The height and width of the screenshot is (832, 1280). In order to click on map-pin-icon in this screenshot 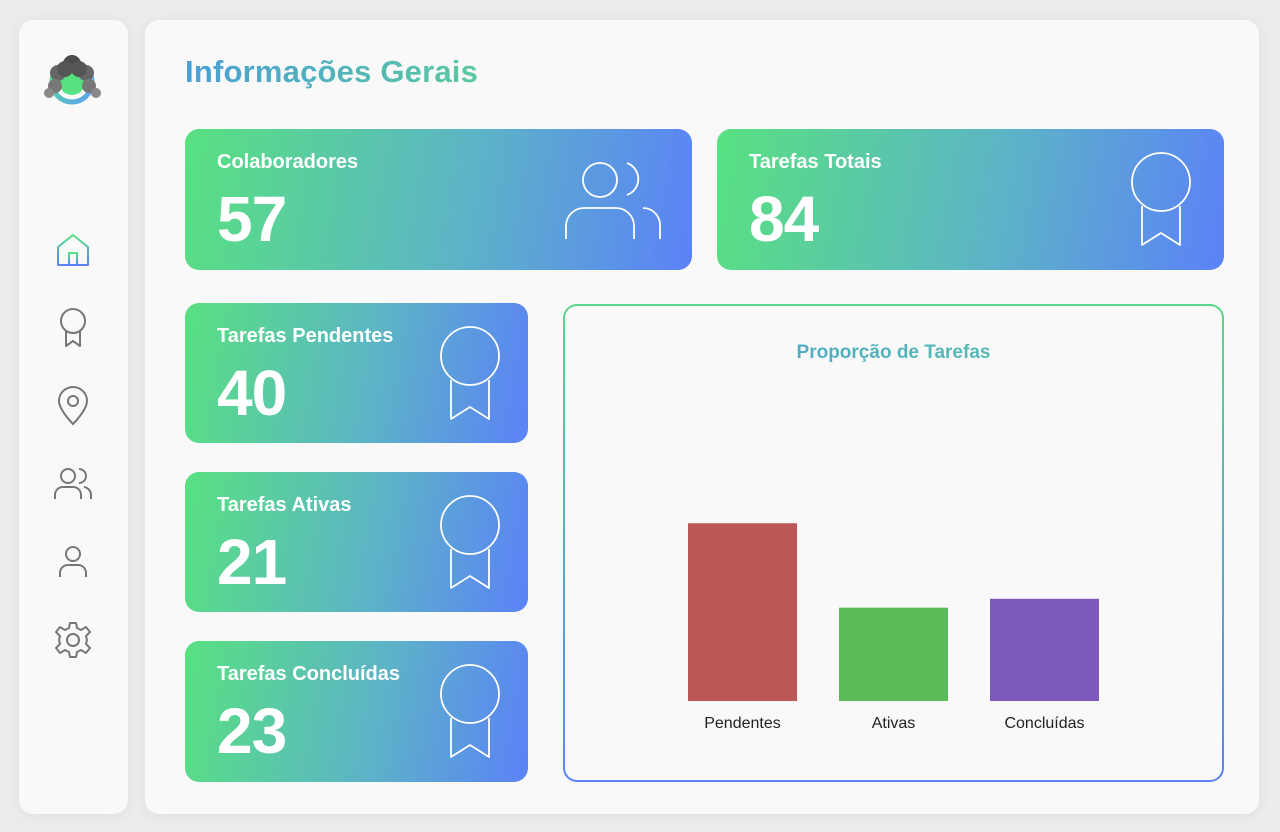, I will do `click(73, 406)`.